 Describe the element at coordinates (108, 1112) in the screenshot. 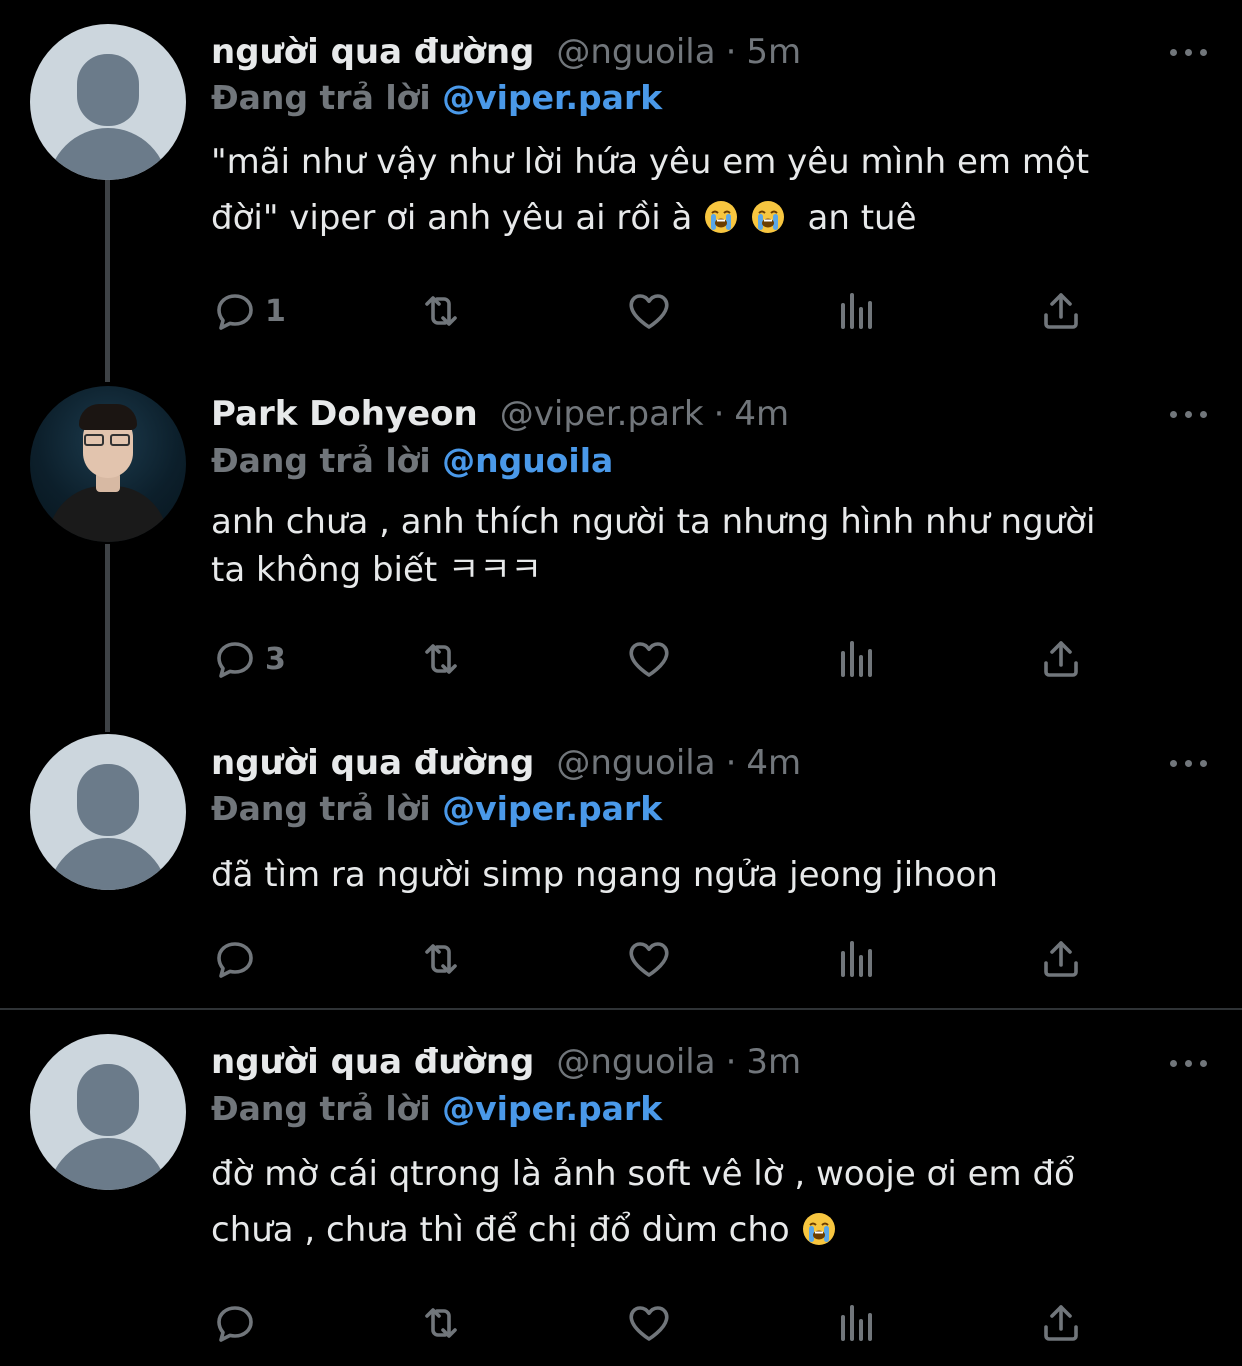

I see `default-avatar` at that location.